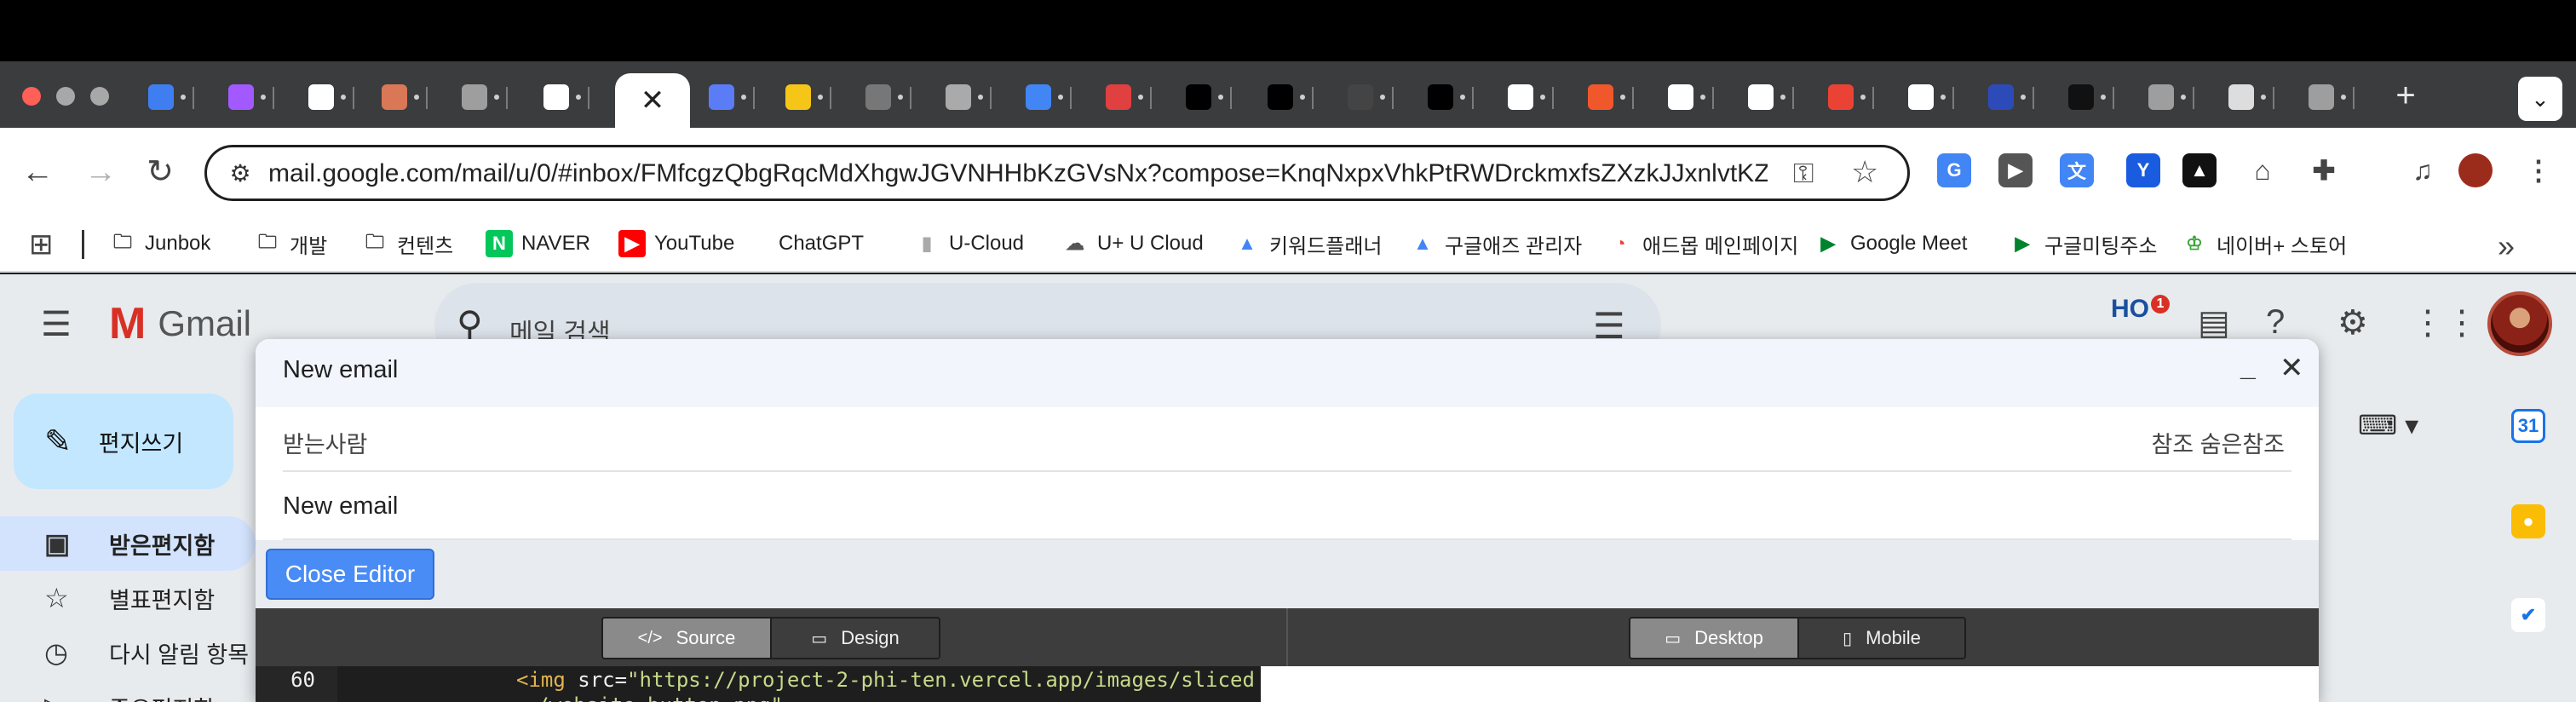  What do you see at coordinates (2353, 322) in the screenshot?
I see `settings-gear-icon: ⚙` at bounding box center [2353, 322].